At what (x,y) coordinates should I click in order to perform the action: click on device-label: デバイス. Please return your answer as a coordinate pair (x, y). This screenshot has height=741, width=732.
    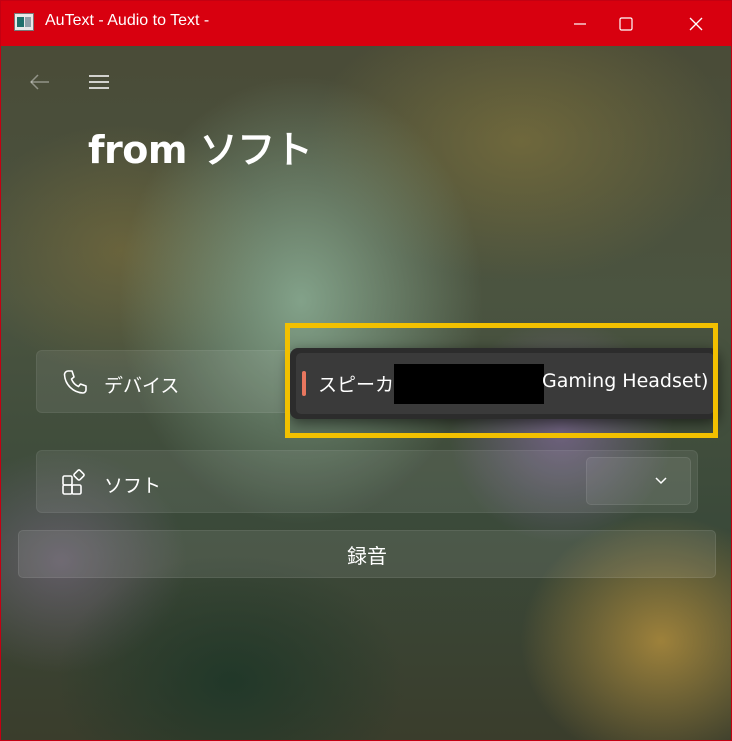
    Looking at the image, I should click on (142, 386).